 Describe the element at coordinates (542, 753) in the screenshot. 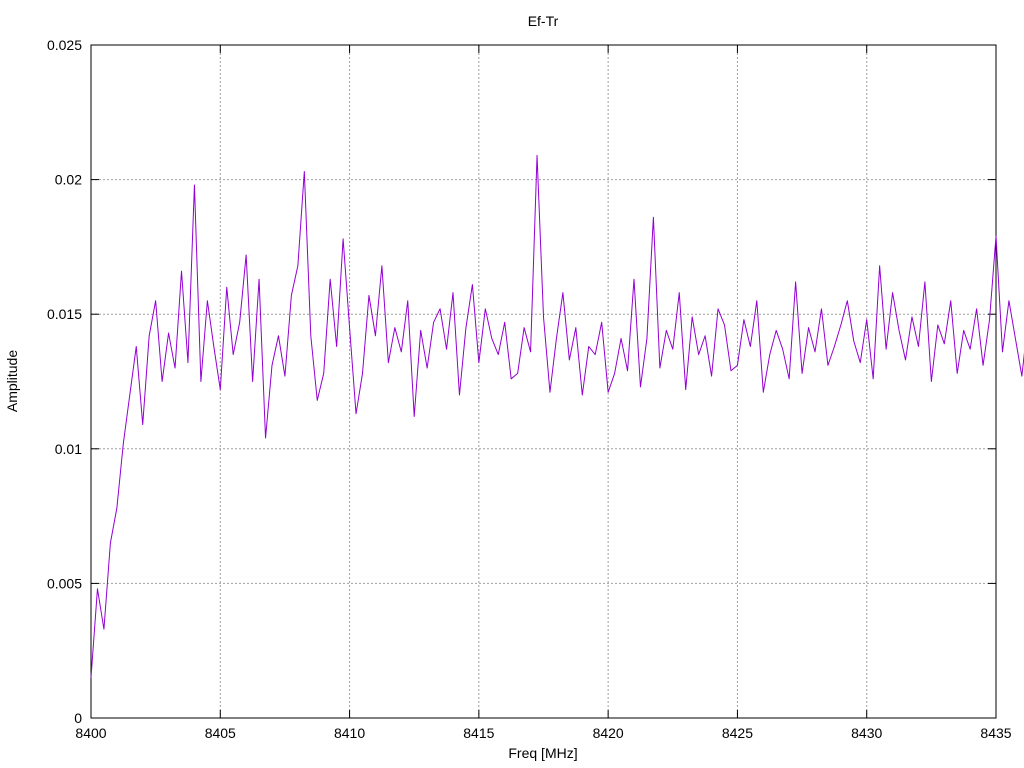

I see `x-axis-label: Freq [MHz]` at that location.